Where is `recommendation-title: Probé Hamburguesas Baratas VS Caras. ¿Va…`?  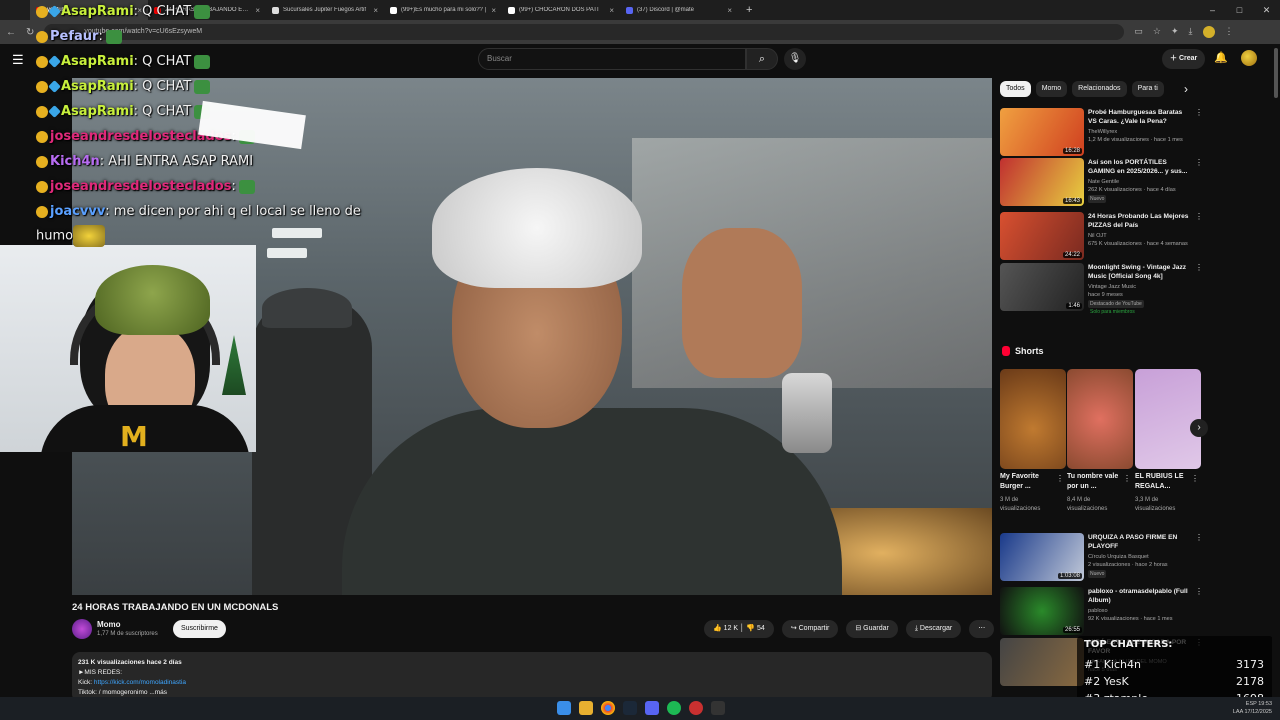 recommendation-title: Probé Hamburguesas Baratas VS Caras. ¿Va… is located at coordinates (1140, 117).